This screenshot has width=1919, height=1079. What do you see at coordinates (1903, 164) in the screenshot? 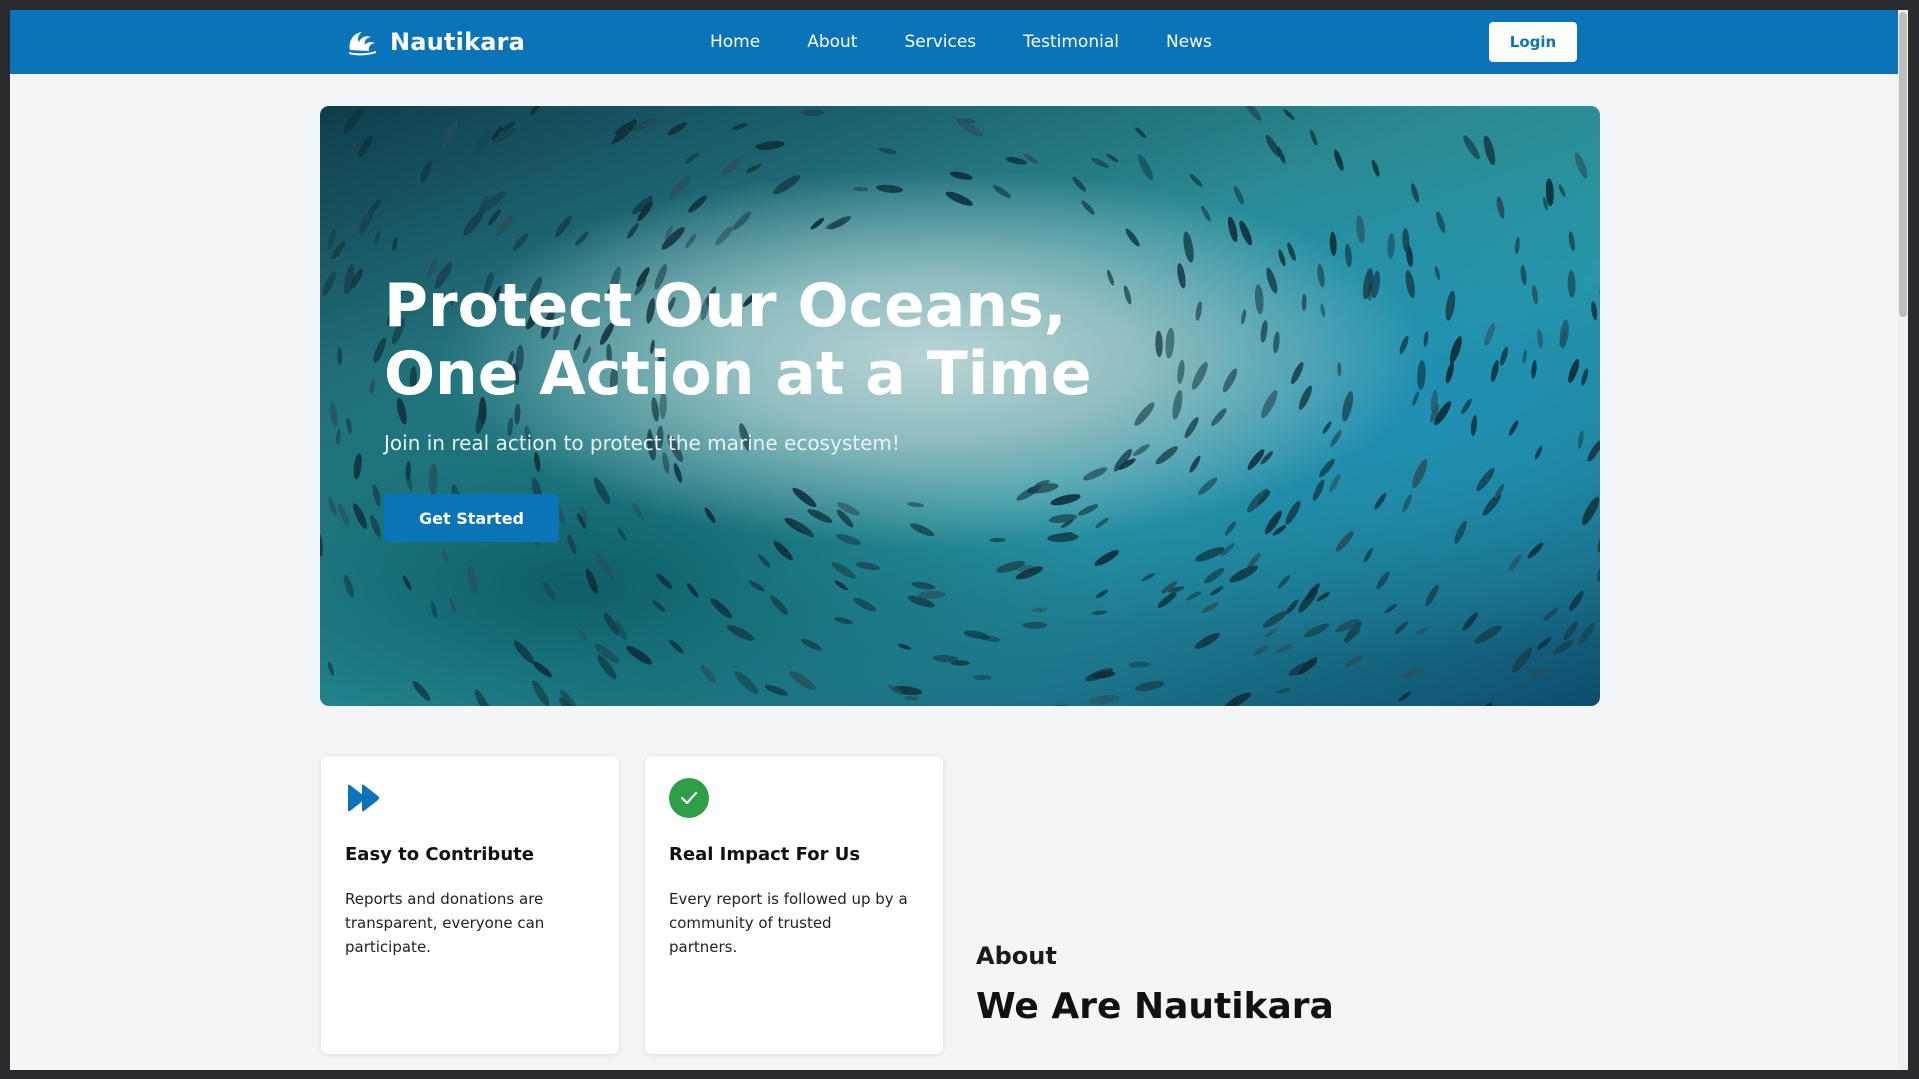
I see `scrollbar-thumb` at bounding box center [1903, 164].